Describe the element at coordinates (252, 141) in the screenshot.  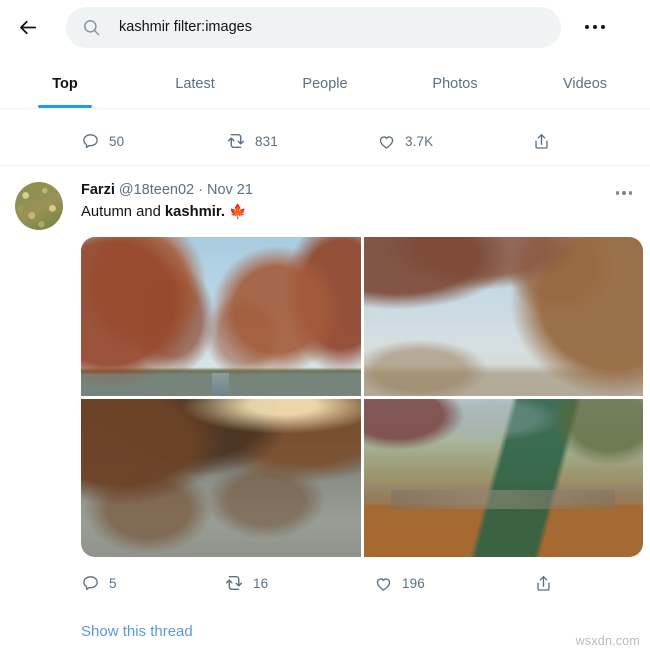
I see `retweet-button: 831` at that location.